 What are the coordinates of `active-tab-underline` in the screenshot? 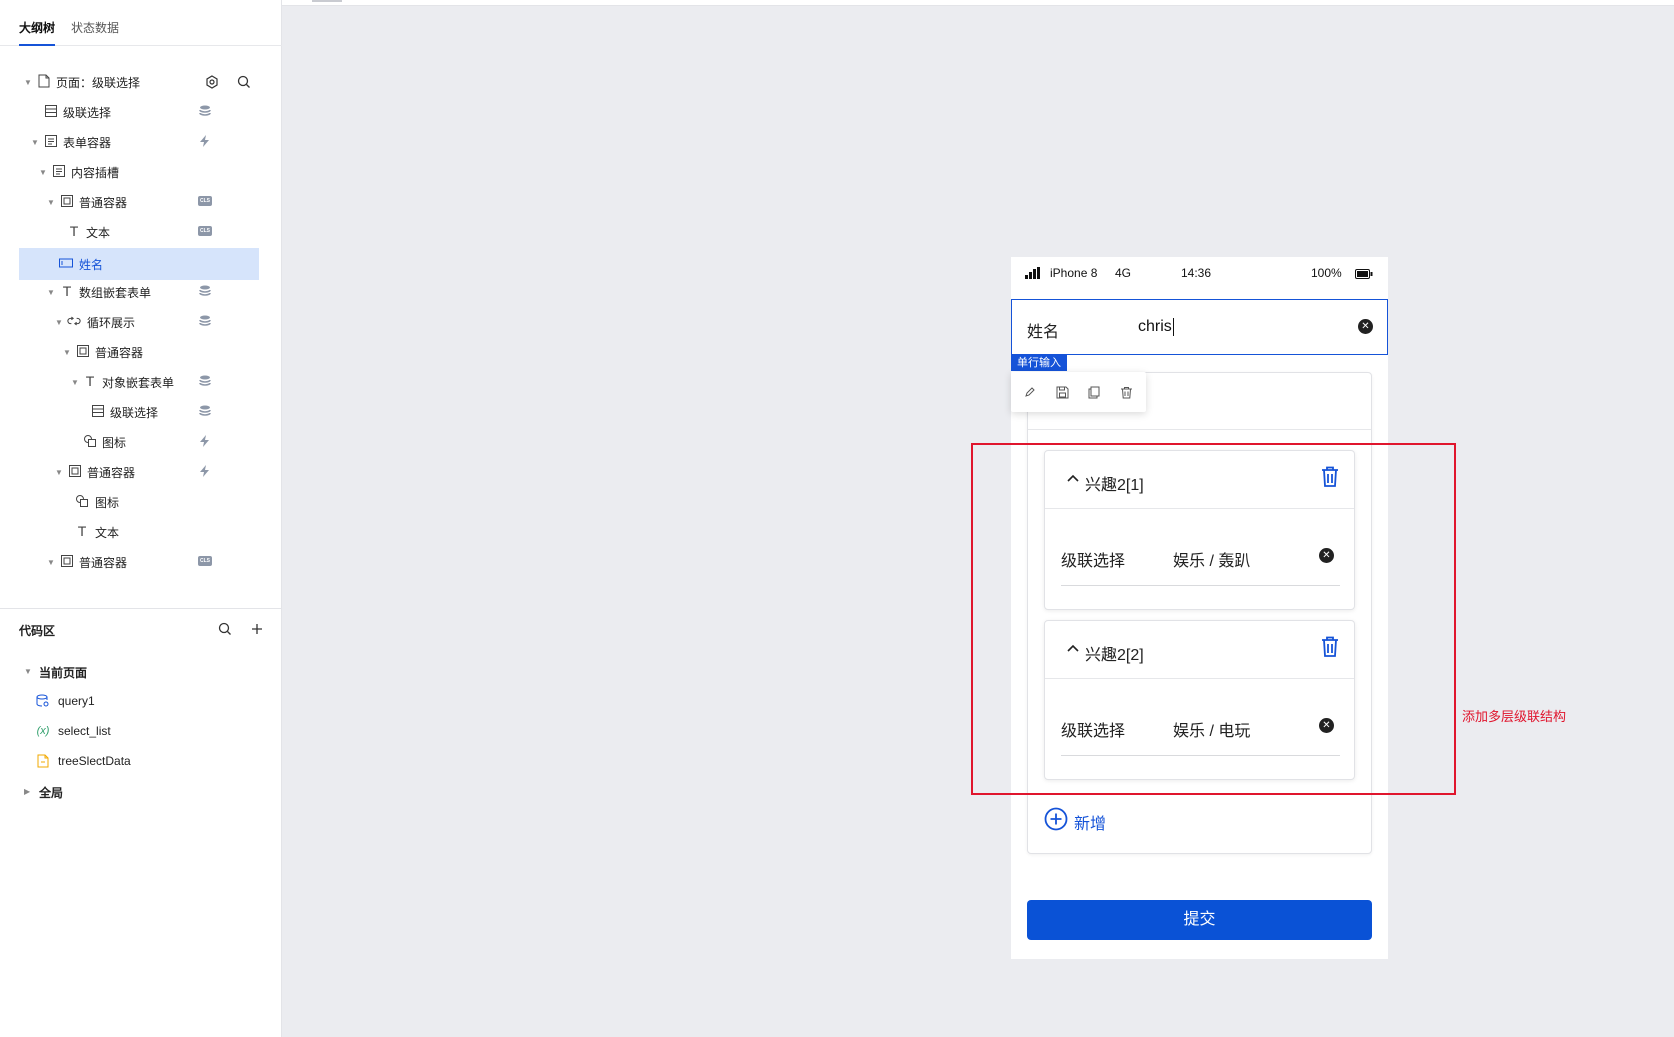 It's located at (37, 45).